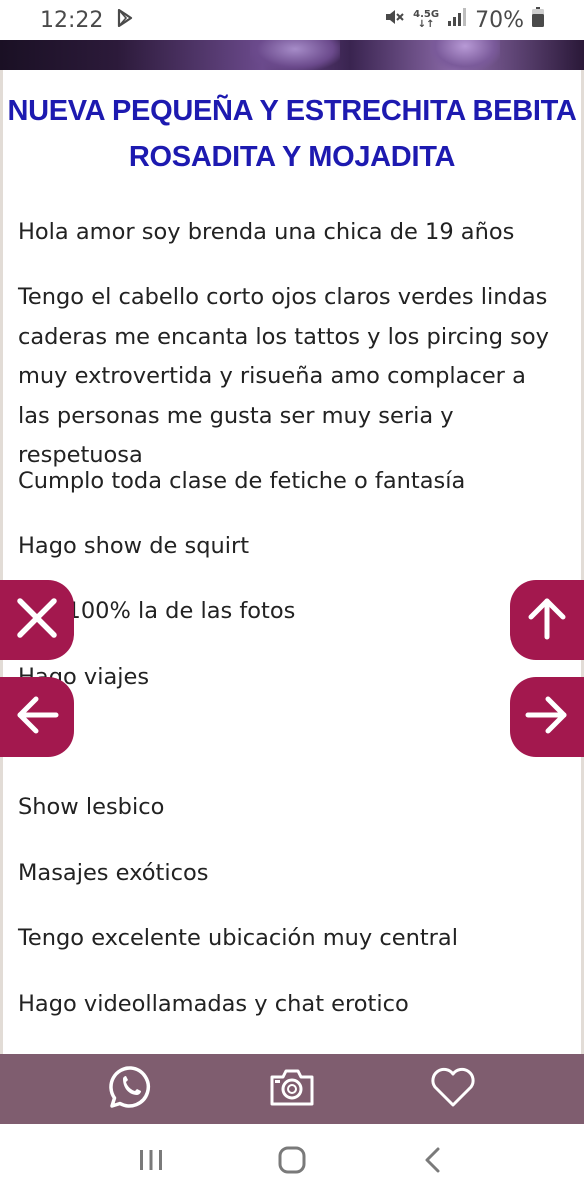 The image size is (584, 1200). What do you see at coordinates (84, 677) in the screenshot?
I see `post-paragraph: Hago viajes` at bounding box center [84, 677].